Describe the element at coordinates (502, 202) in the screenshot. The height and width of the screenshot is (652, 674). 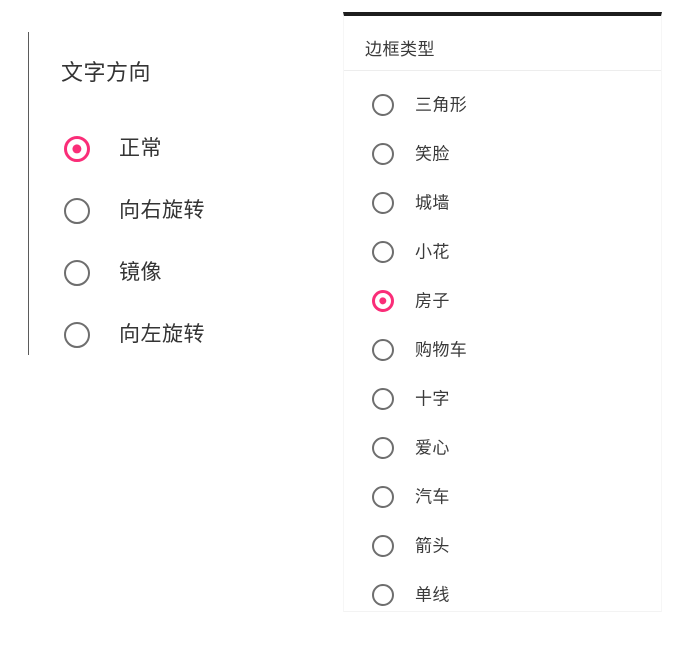
I see `border-type-option: 城墙` at that location.